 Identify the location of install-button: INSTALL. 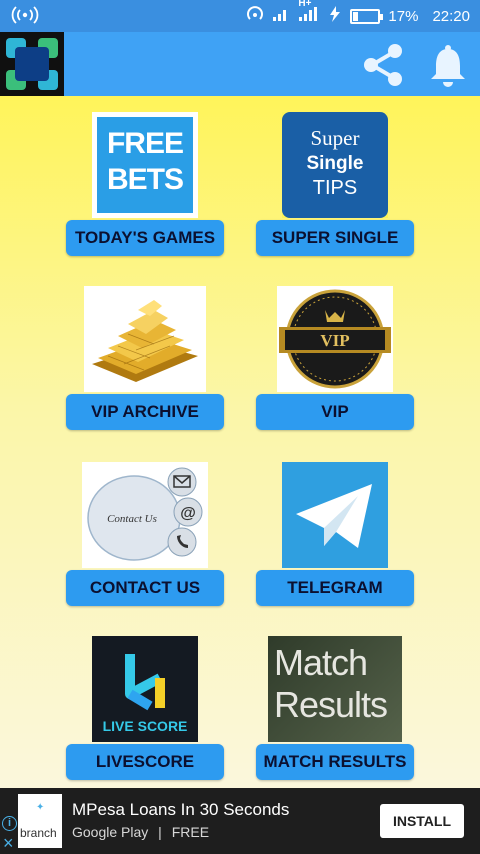
(422, 821).